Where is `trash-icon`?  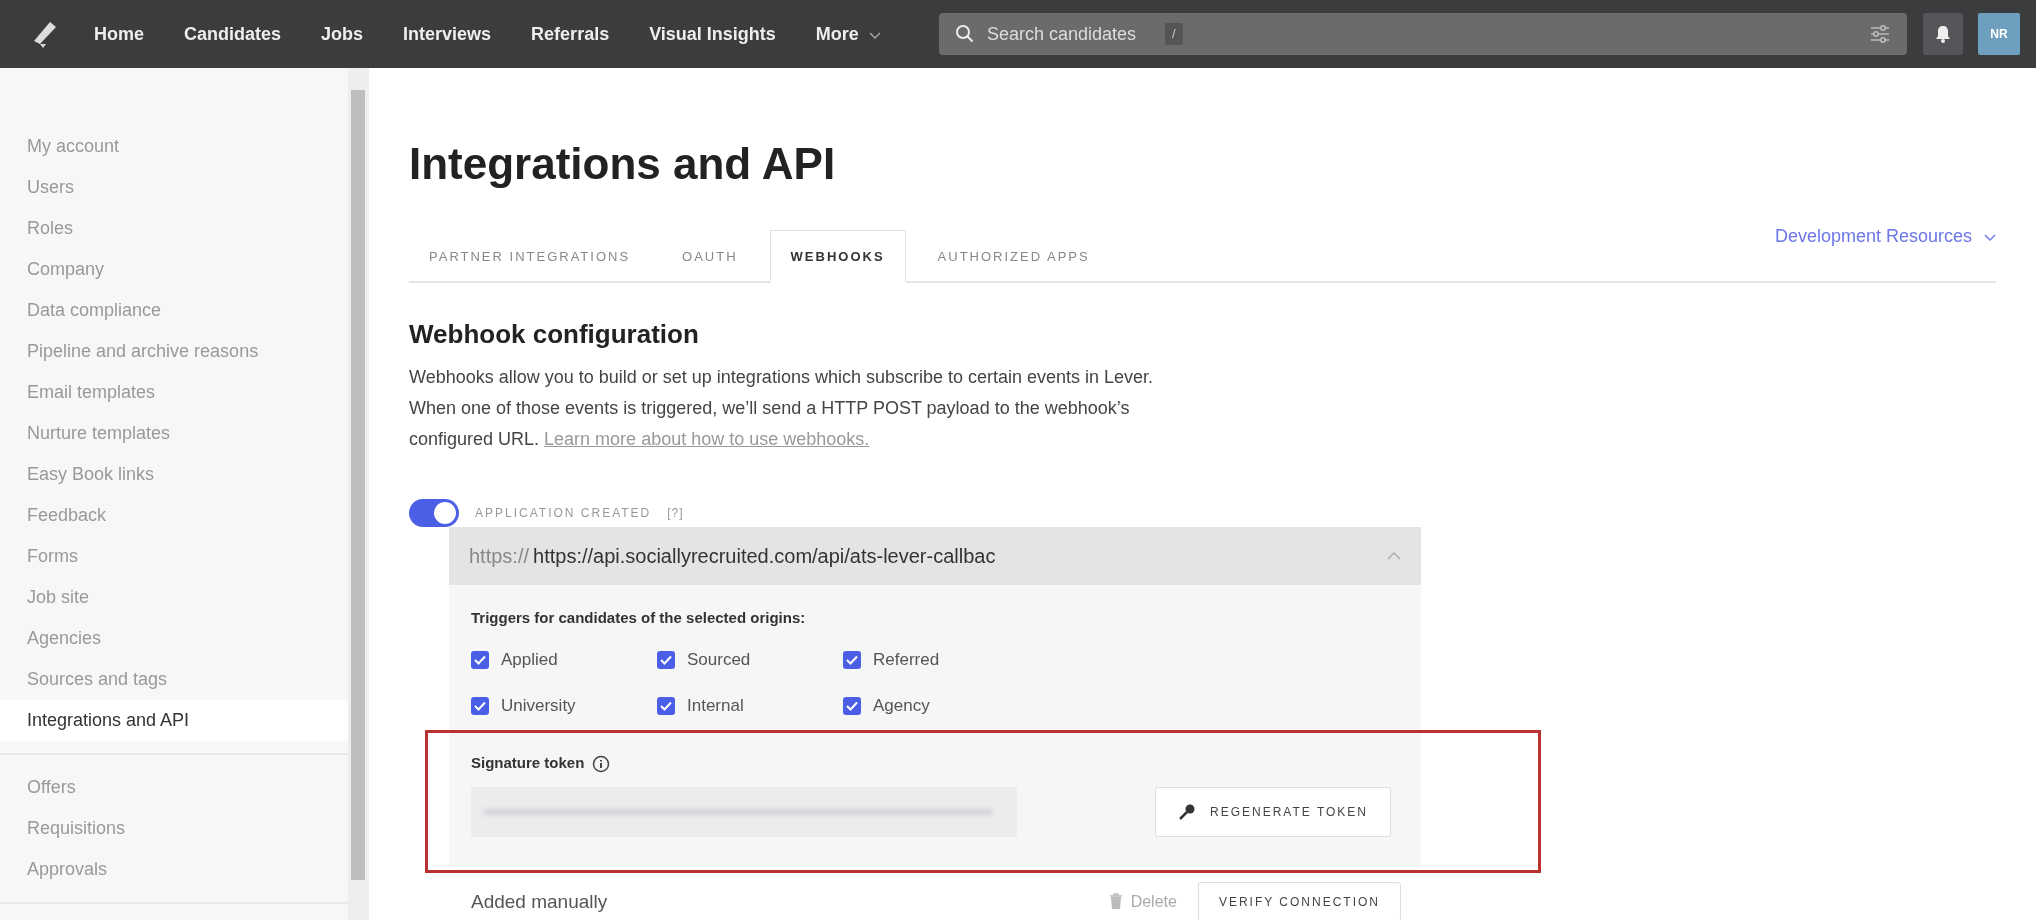 trash-icon is located at coordinates (1115, 902).